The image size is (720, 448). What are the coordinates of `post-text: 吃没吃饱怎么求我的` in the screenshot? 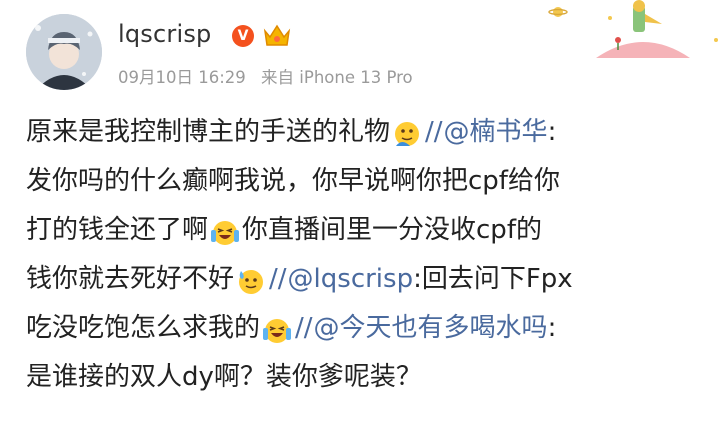 It's located at (143, 328).